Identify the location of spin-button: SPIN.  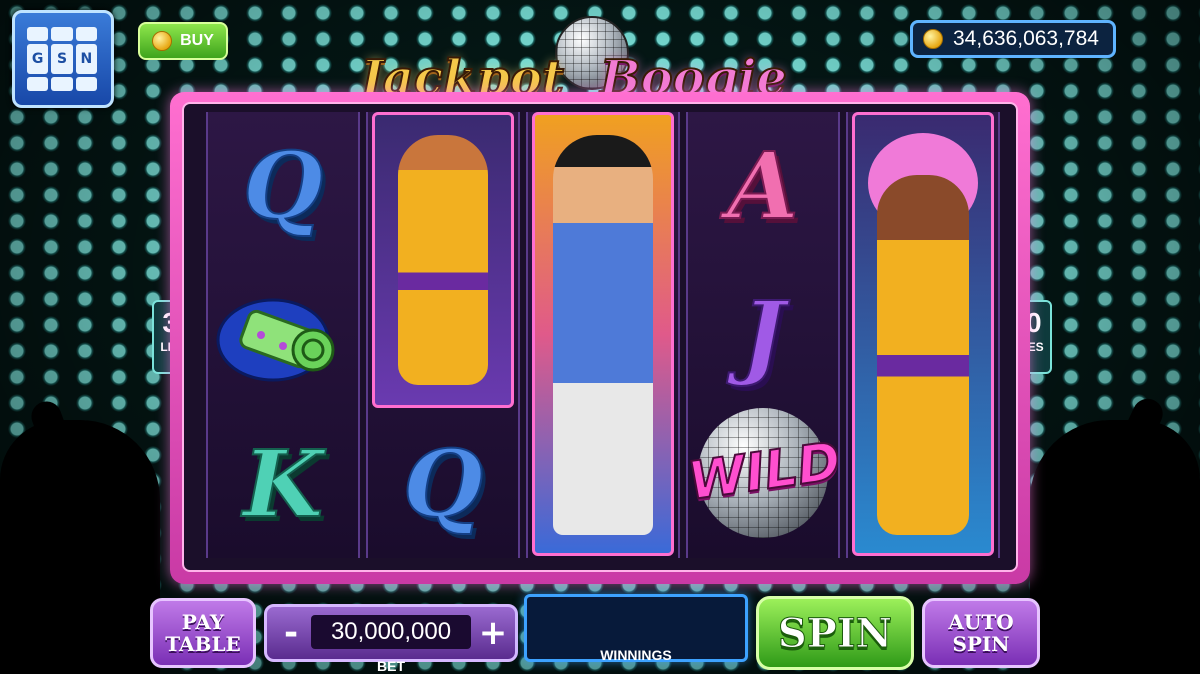
(835, 633).